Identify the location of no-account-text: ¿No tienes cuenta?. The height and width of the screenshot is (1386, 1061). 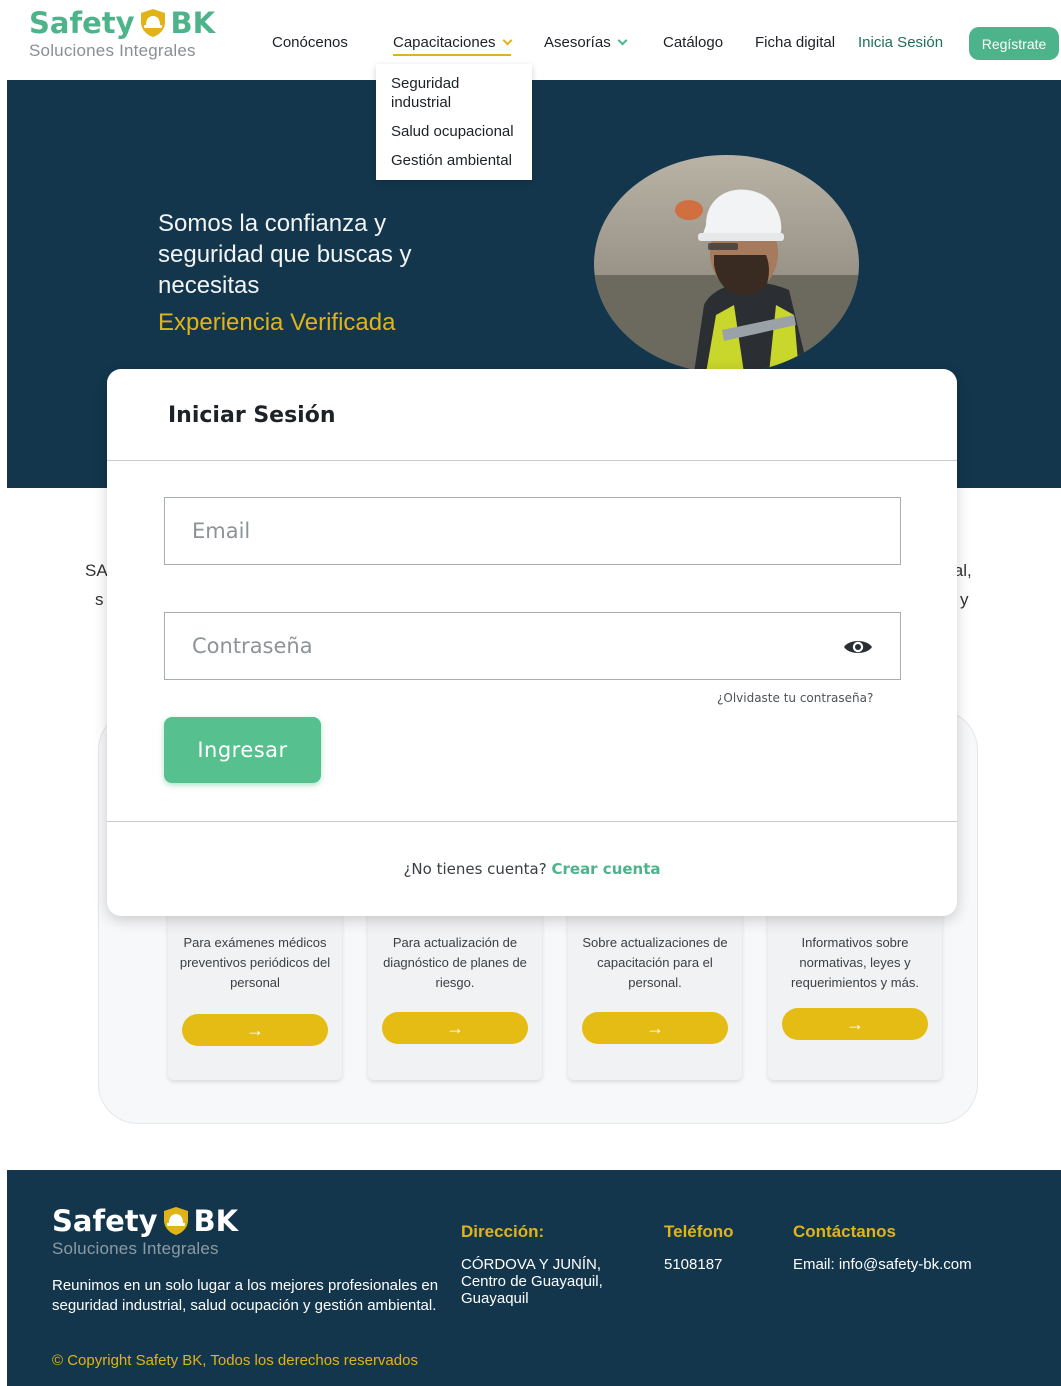
(475, 869).